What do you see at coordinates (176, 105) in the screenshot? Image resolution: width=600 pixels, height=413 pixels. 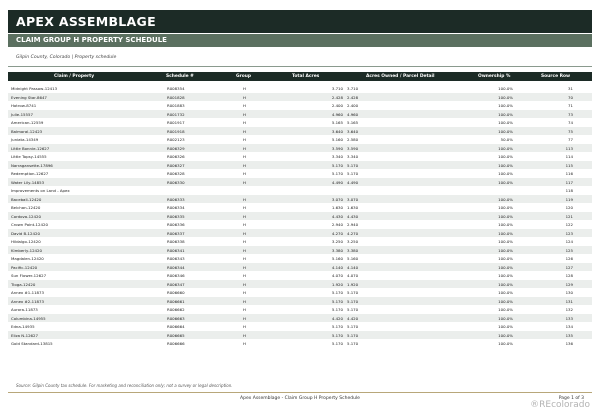 I see `cell-schedule: R001883` at bounding box center [176, 105].